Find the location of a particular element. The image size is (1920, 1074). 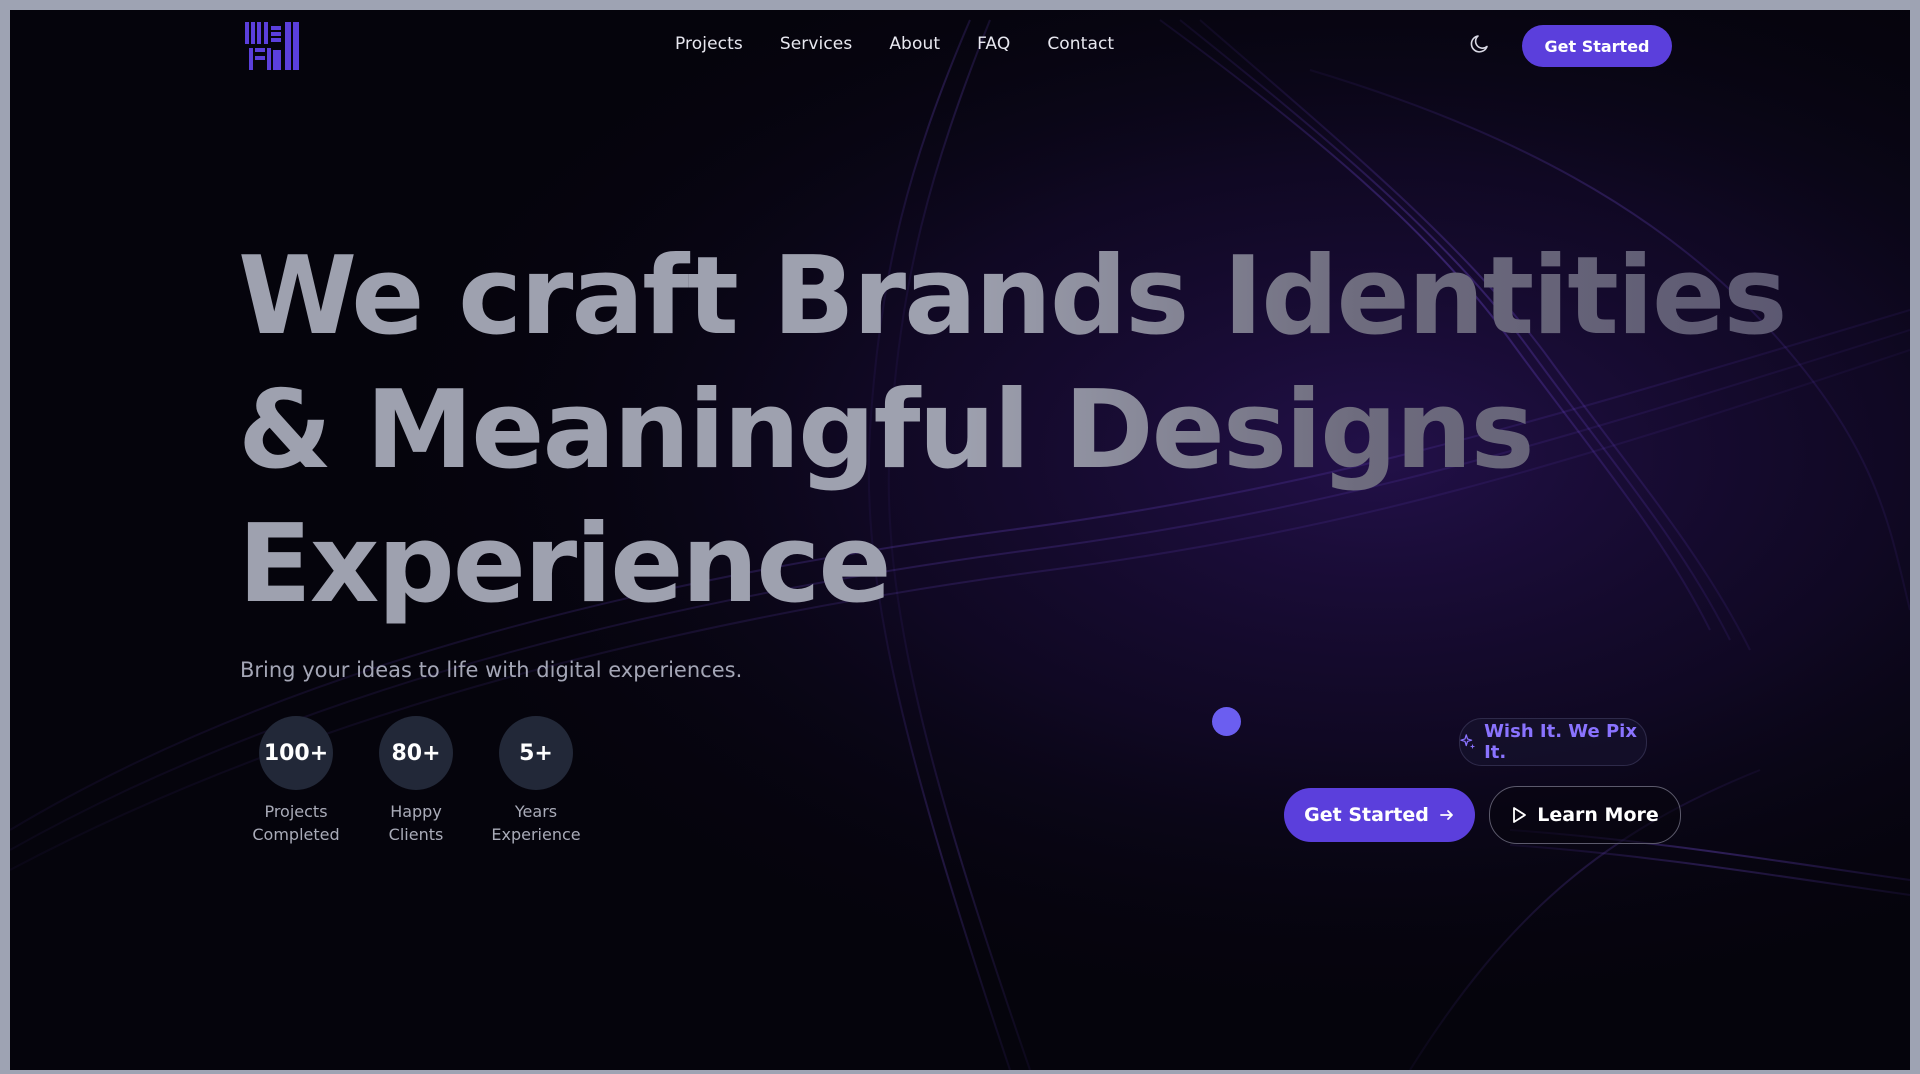

tagline-text: Wish It. We Pix It. is located at coordinates (1560, 742).